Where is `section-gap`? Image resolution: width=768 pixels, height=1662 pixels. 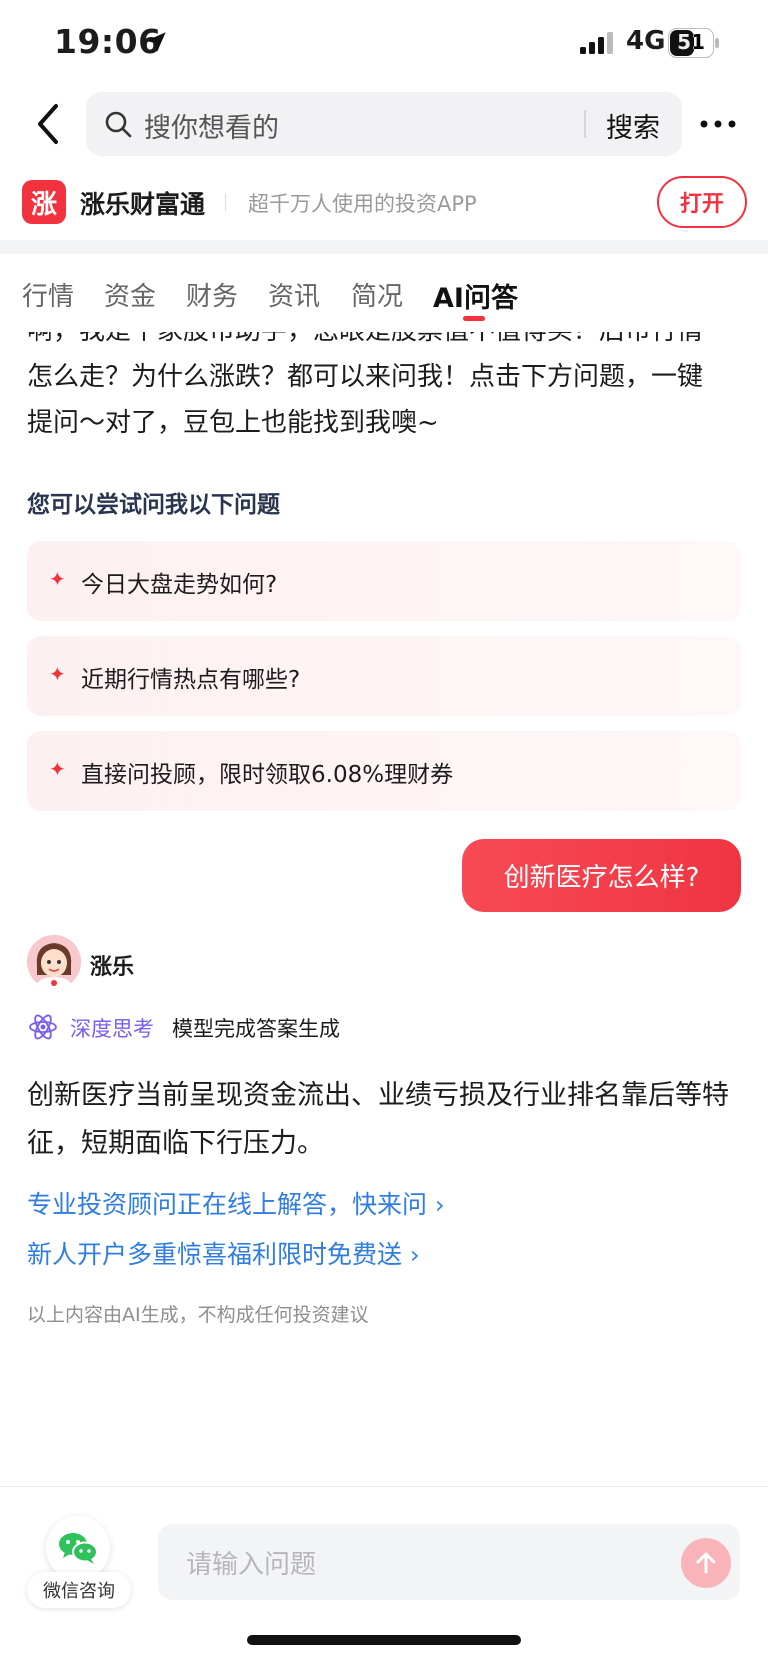
section-gap is located at coordinates (384, 247).